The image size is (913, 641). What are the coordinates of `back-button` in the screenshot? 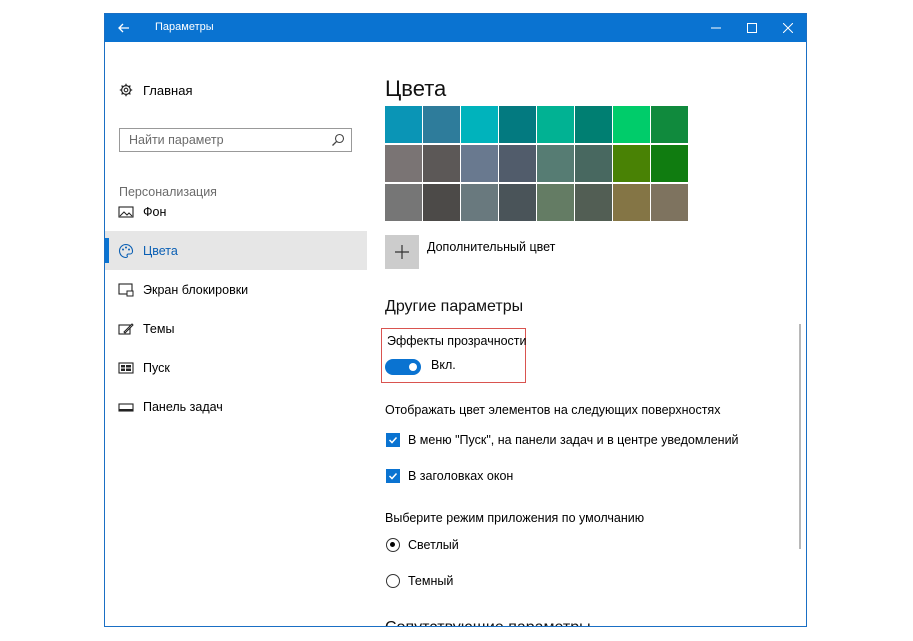 It's located at (124, 28).